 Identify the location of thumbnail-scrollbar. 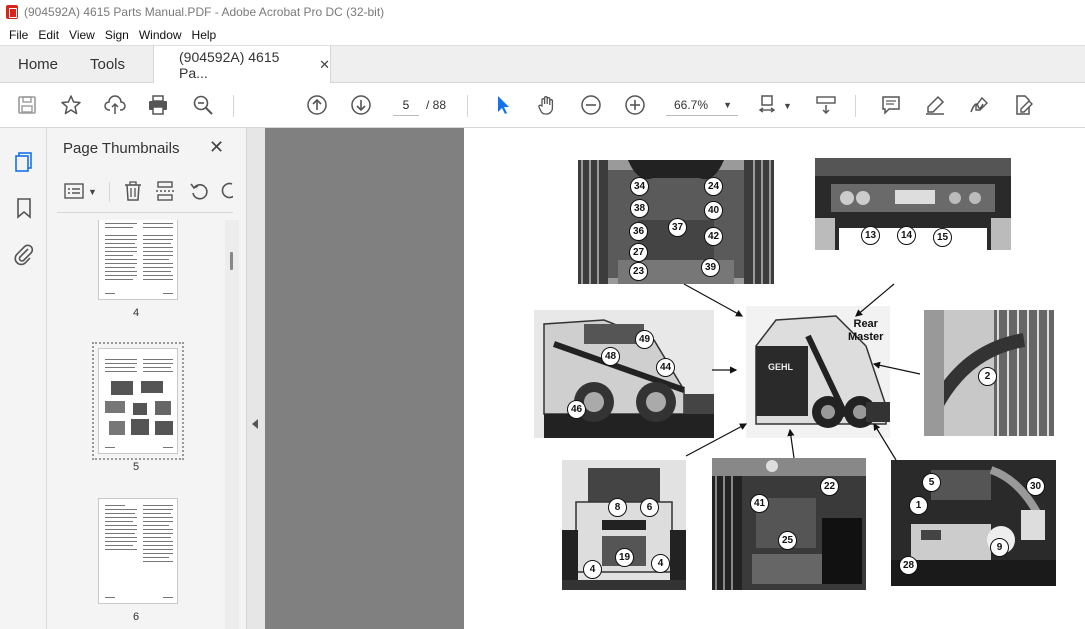
(232, 424).